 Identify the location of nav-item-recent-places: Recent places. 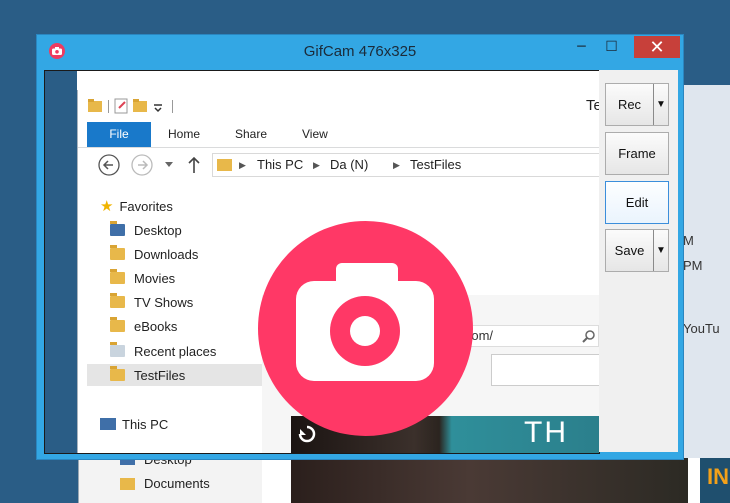
(174, 351).